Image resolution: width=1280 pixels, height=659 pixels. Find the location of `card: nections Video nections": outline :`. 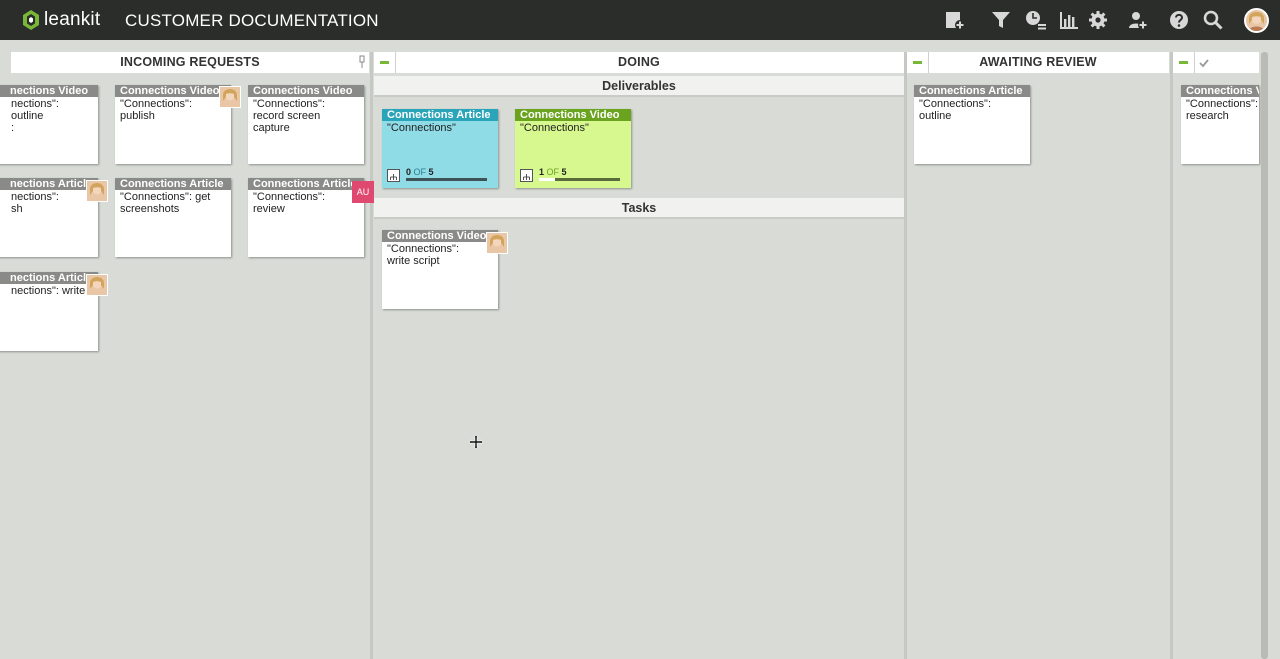

card: nections Video nections": outline : is located at coordinates (49, 124).